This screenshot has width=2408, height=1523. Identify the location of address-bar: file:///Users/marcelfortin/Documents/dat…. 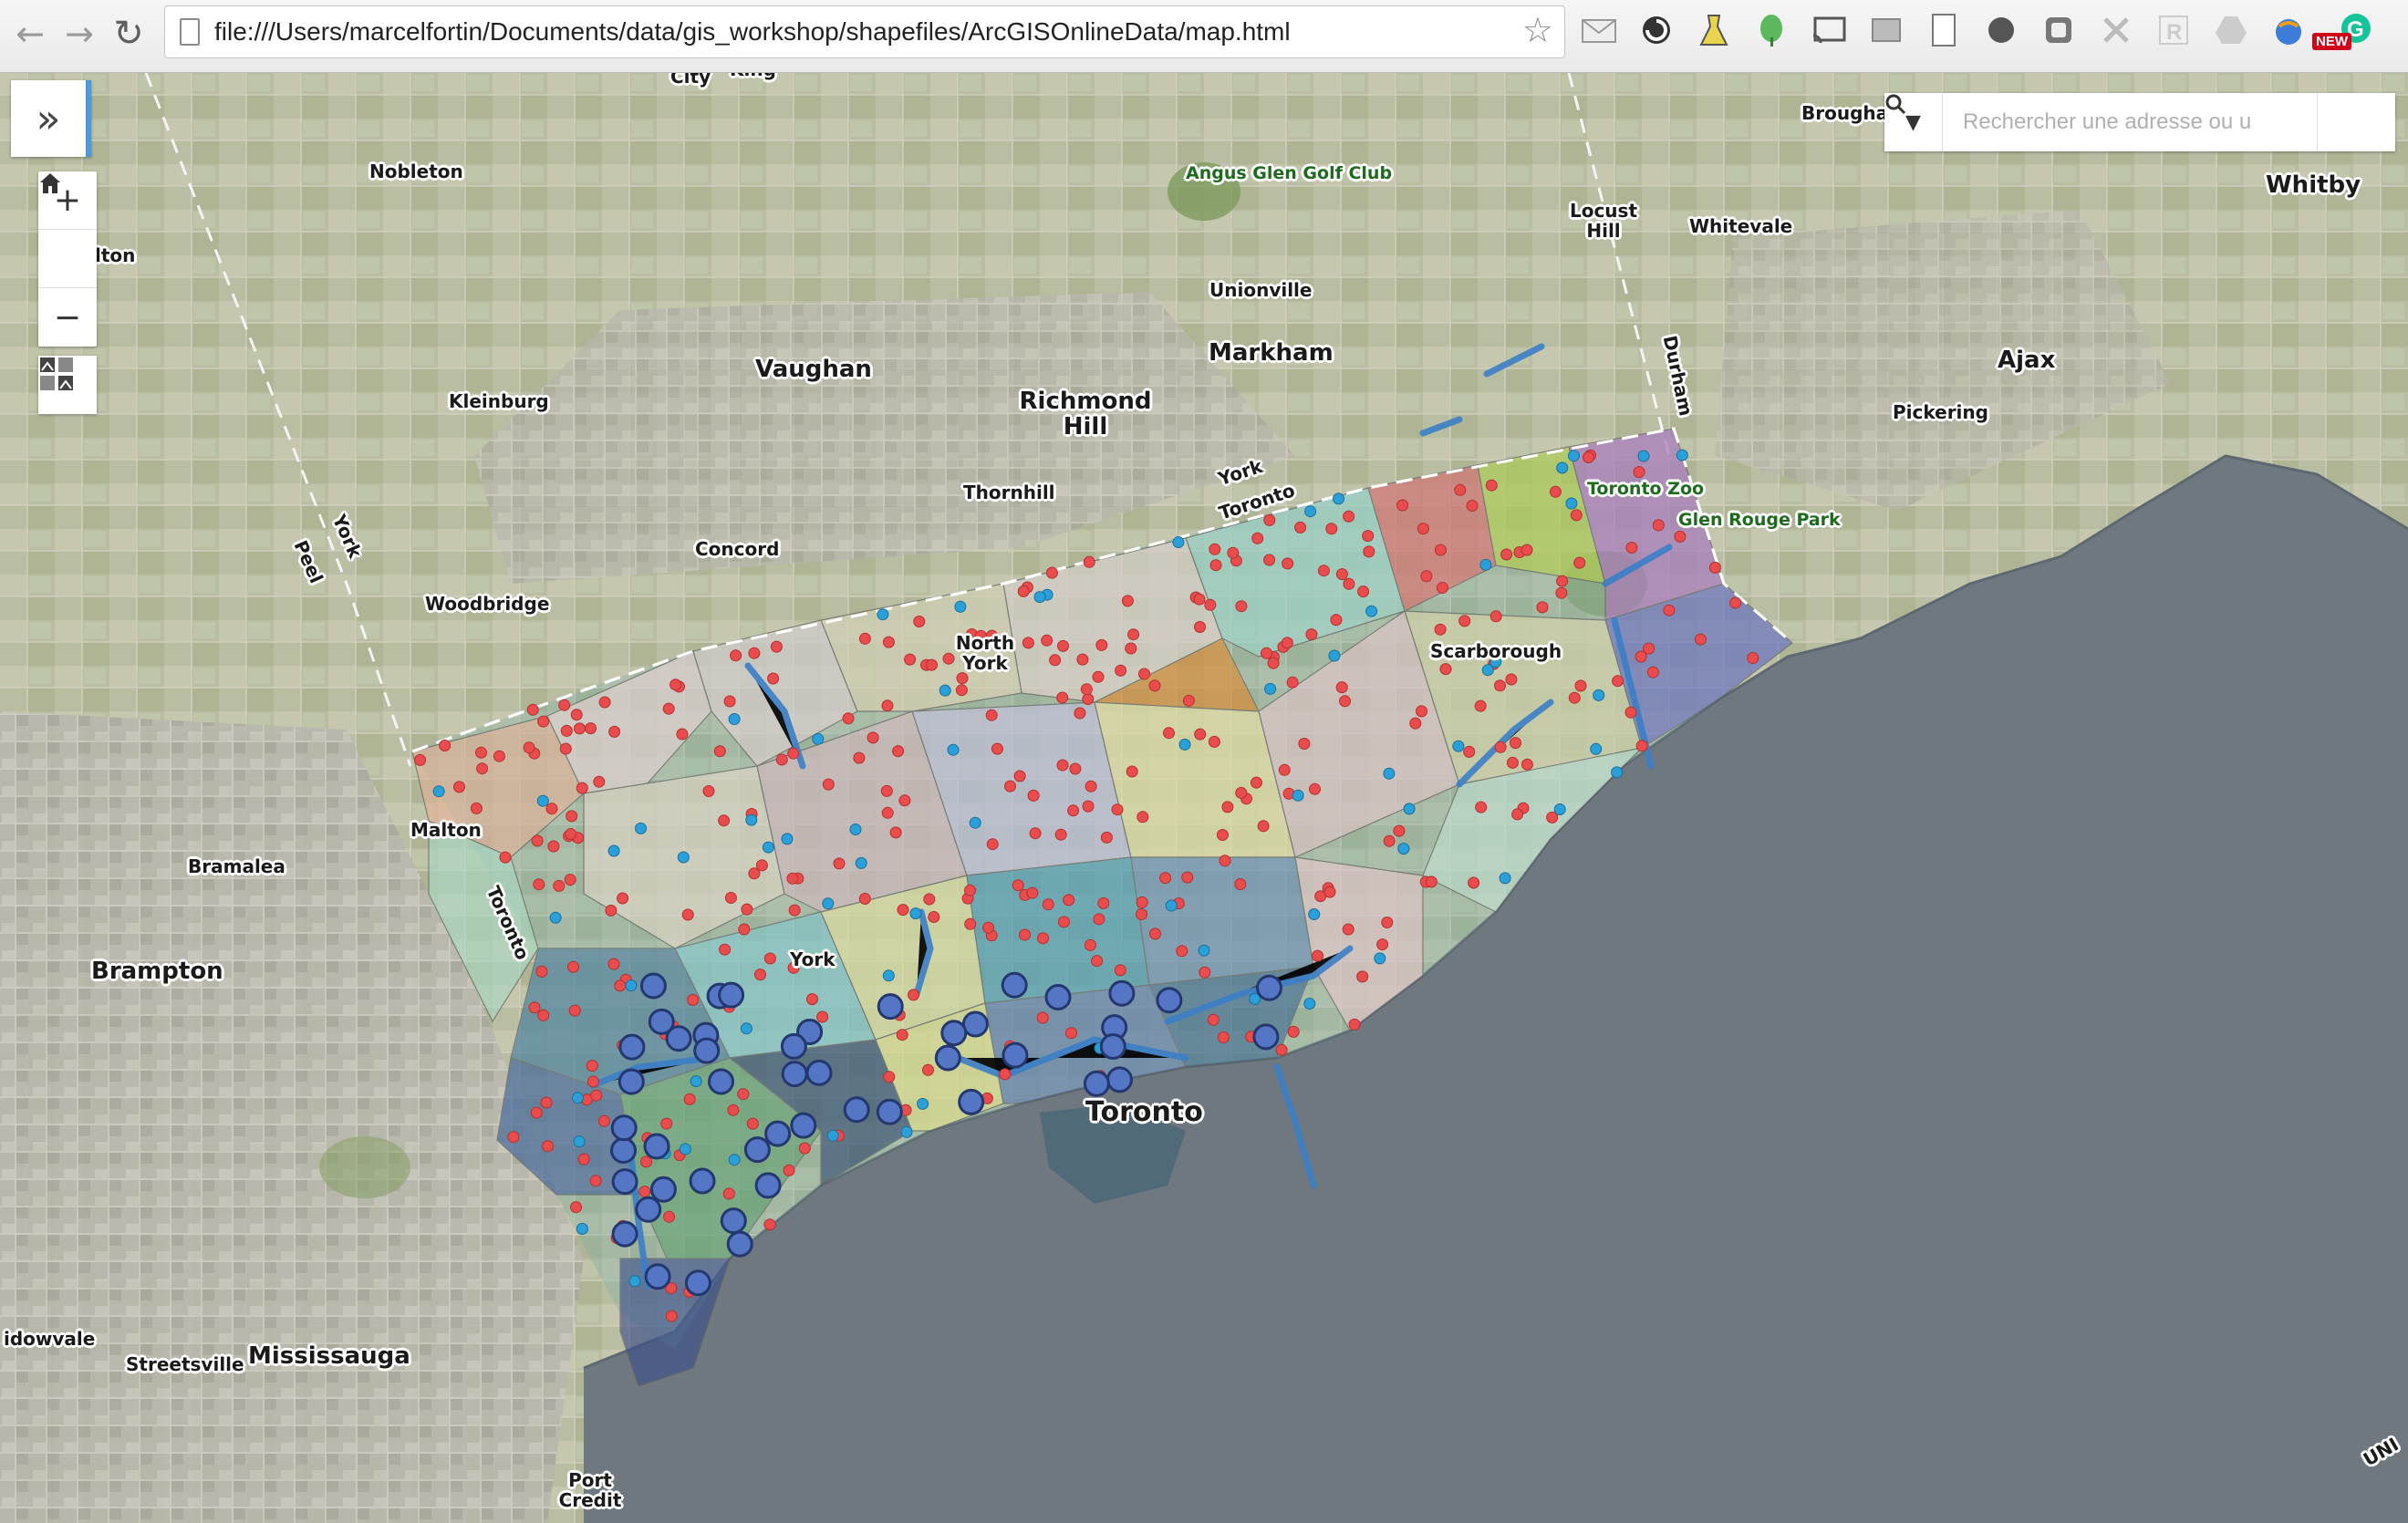
(864, 31).